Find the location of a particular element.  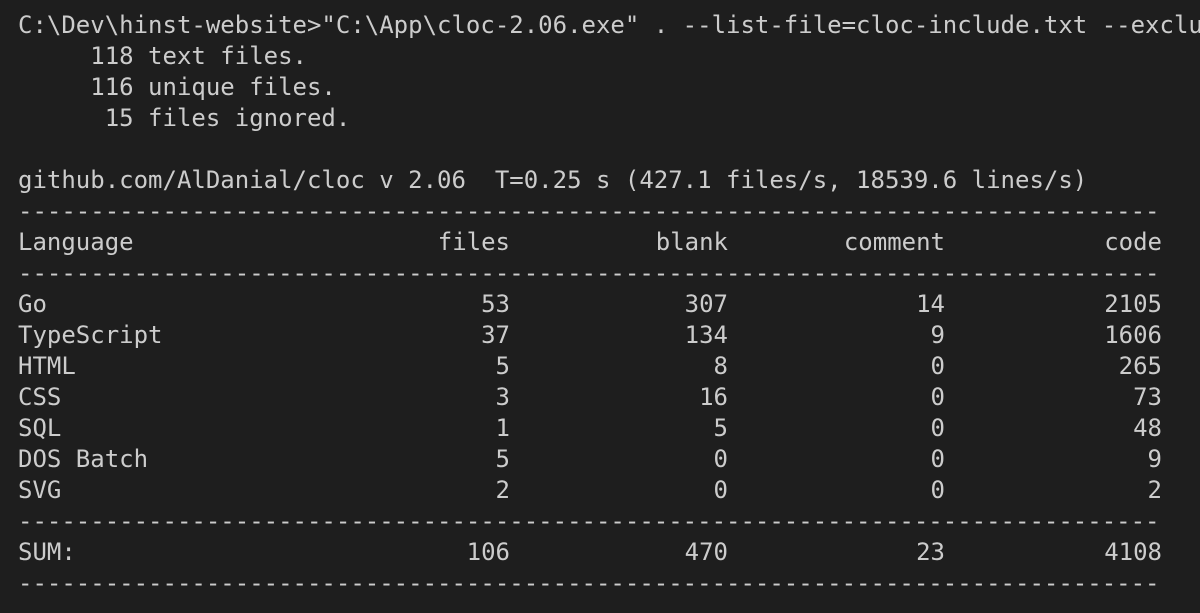

cell-files: 1 is located at coordinates (502, 428).